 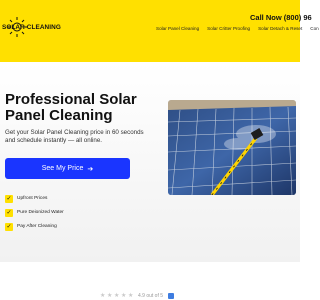 I want to click on call-now-link: Call Now (800) 96, so click(x=281, y=17).